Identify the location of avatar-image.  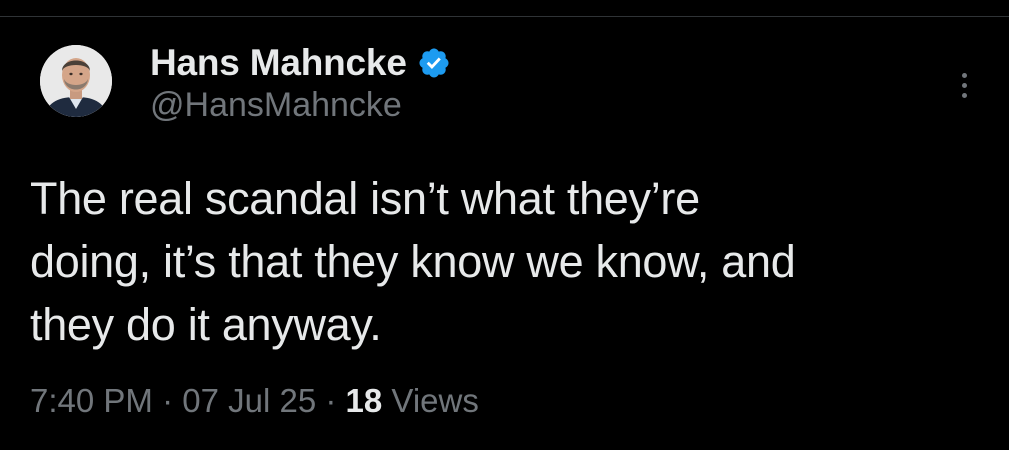
(76, 81).